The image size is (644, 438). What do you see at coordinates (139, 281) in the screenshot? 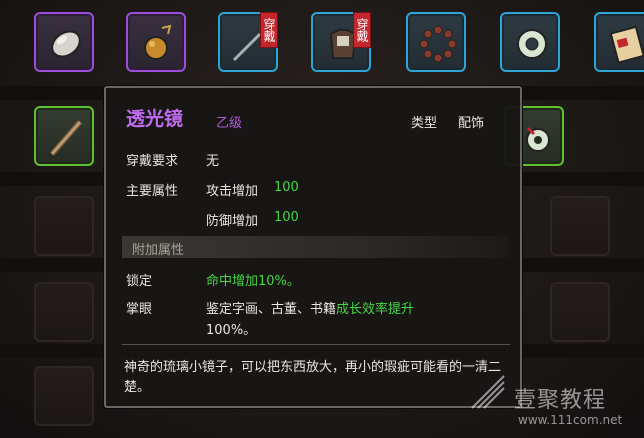
I see `lock-label: 锁定` at bounding box center [139, 281].